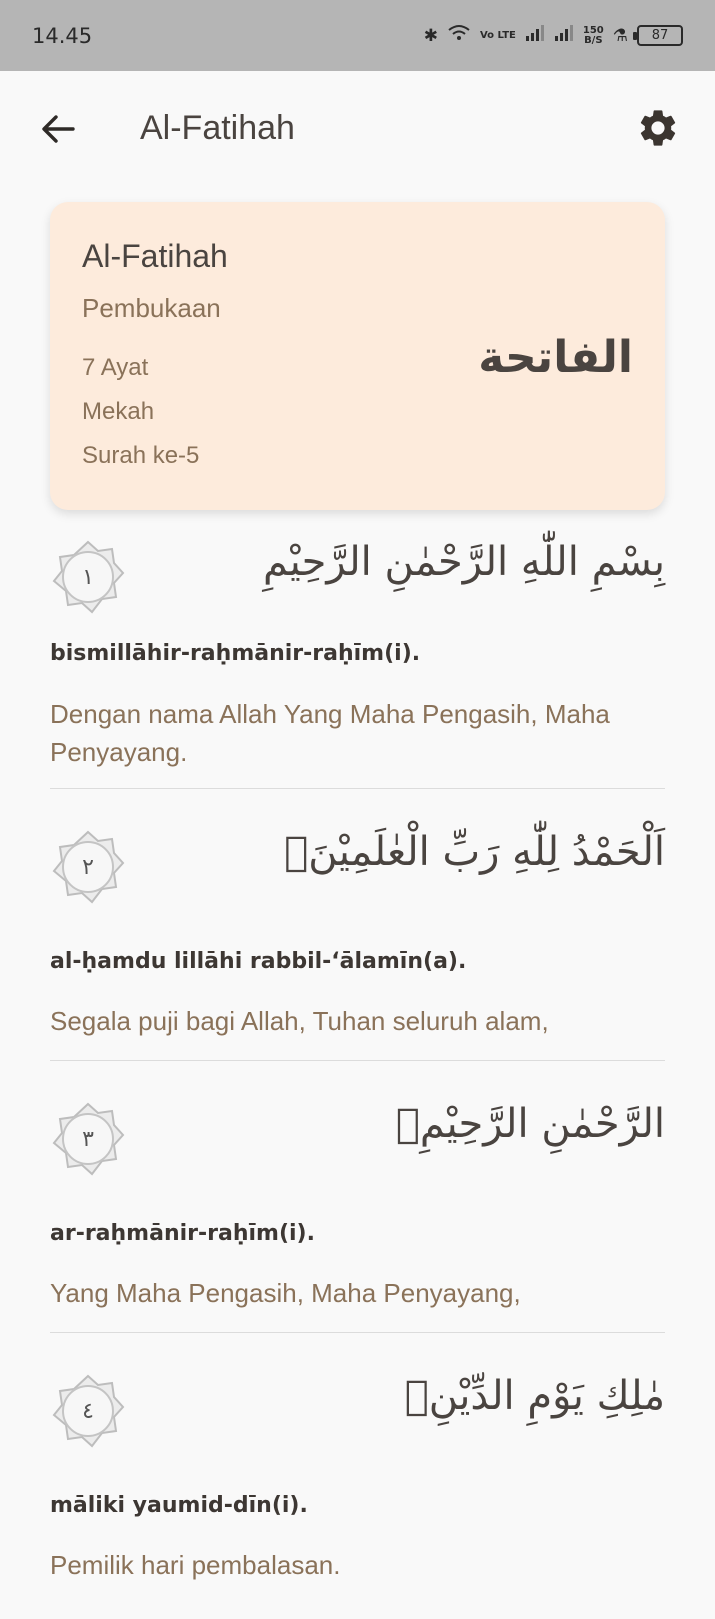 Image resolution: width=715 pixels, height=1619 pixels. What do you see at coordinates (195, 1565) in the screenshot?
I see `ayah-translation: Pemilik hari pembalasan.` at bounding box center [195, 1565].